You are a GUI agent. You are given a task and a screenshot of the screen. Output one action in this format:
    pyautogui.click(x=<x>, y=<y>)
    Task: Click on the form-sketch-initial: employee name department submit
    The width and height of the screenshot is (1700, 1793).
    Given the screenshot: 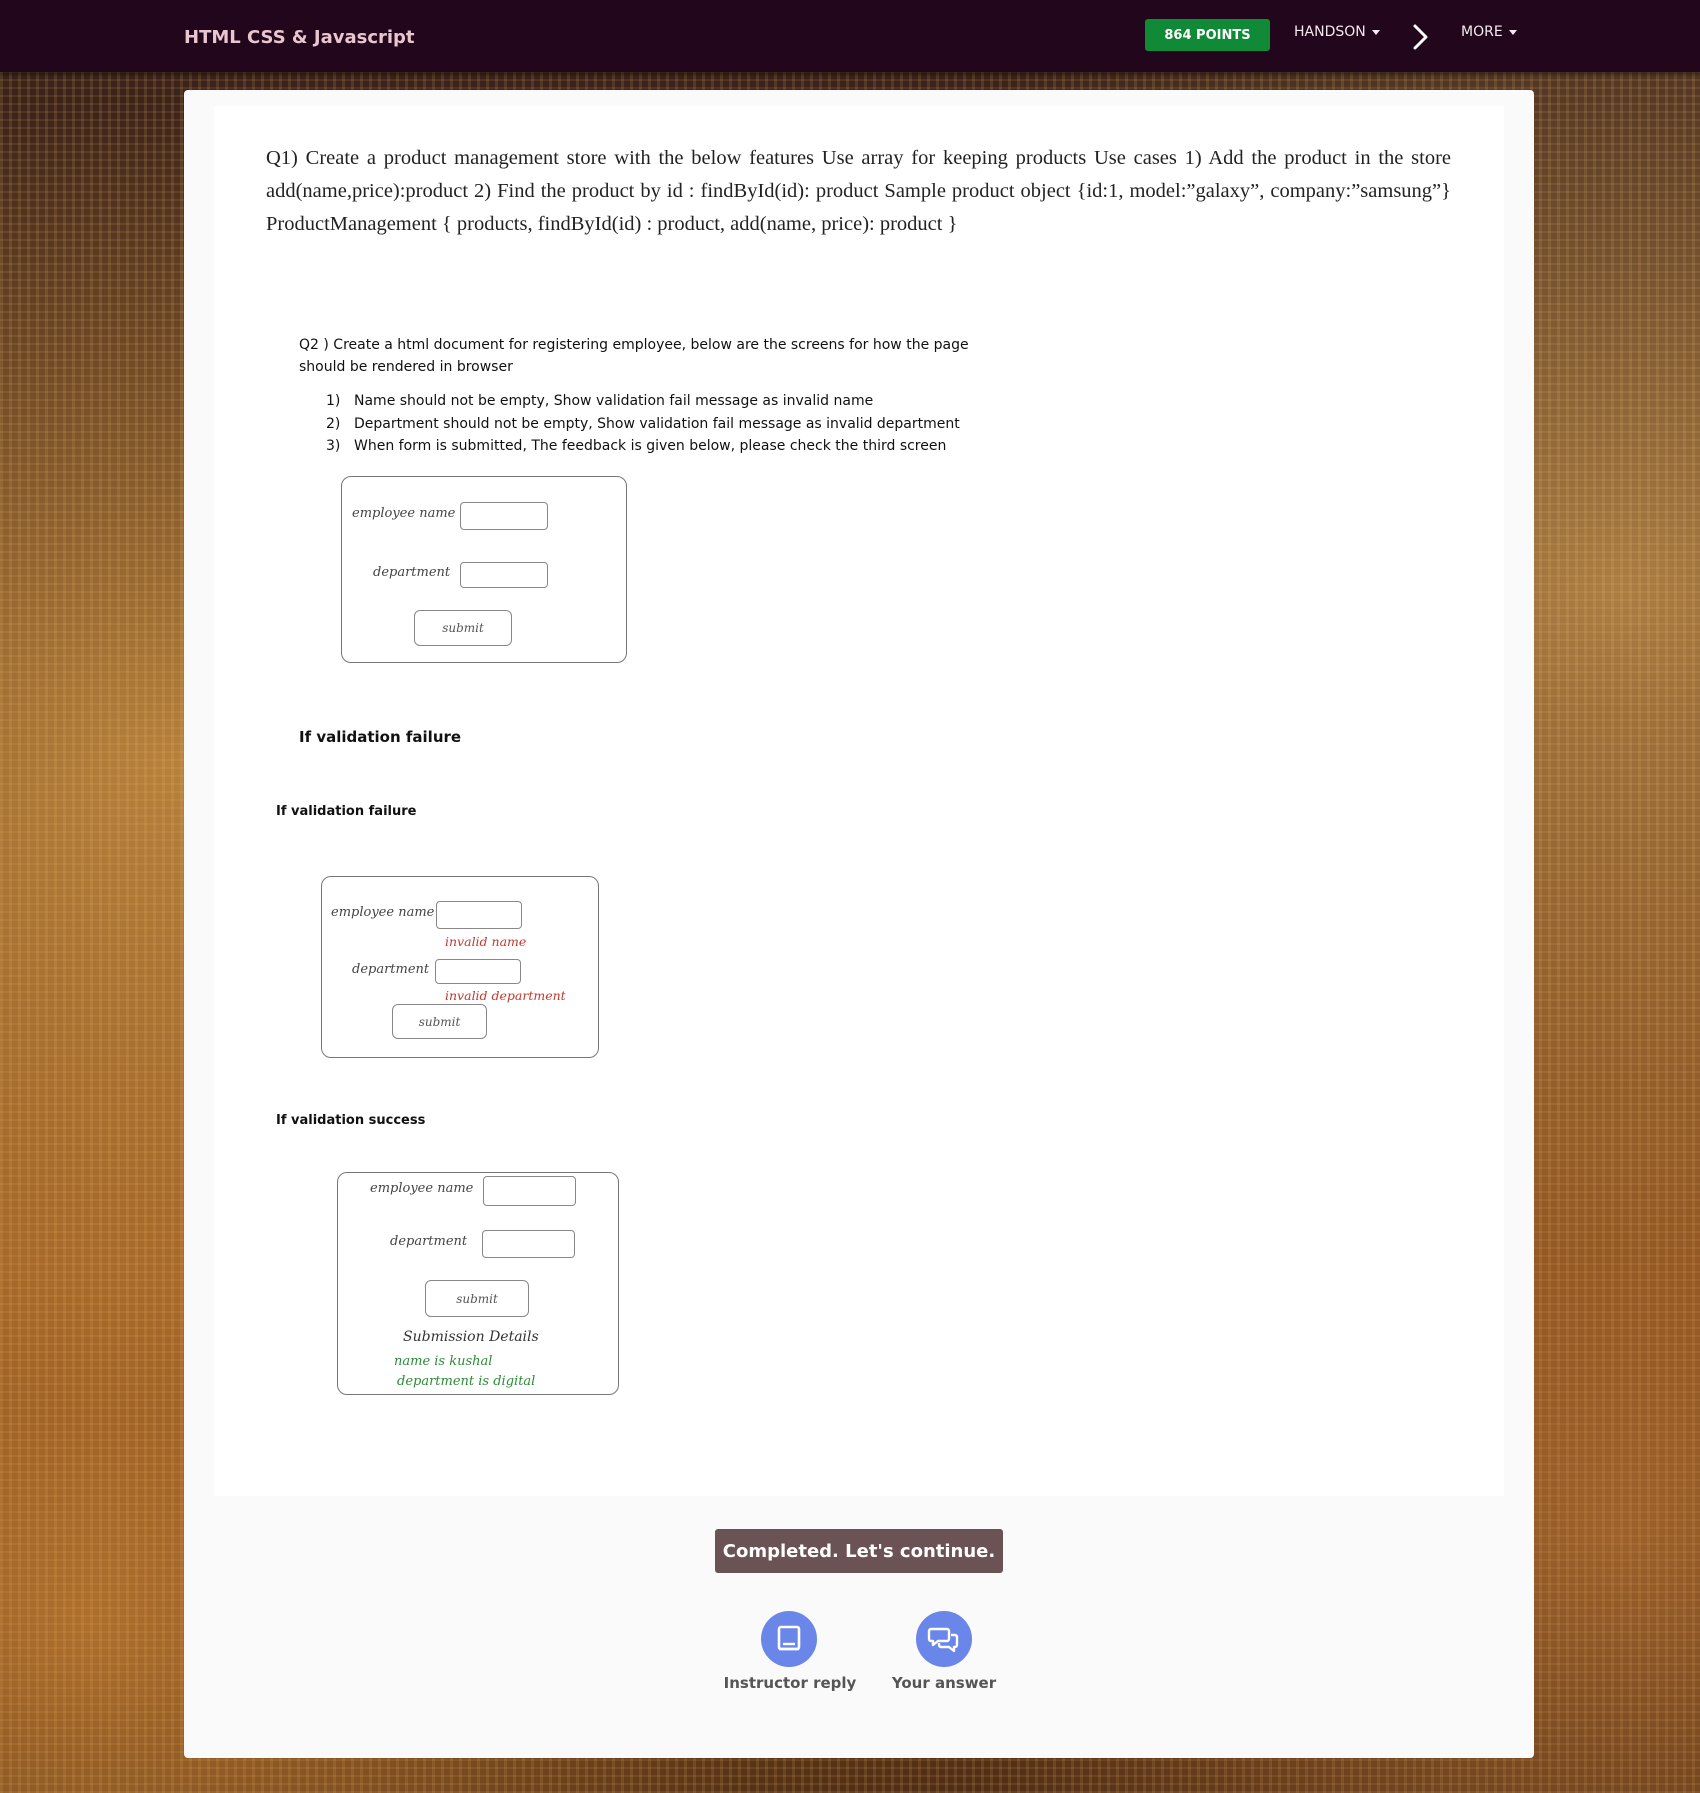 What is the action you would take?
    pyautogui.click(x=484, y=569)
    